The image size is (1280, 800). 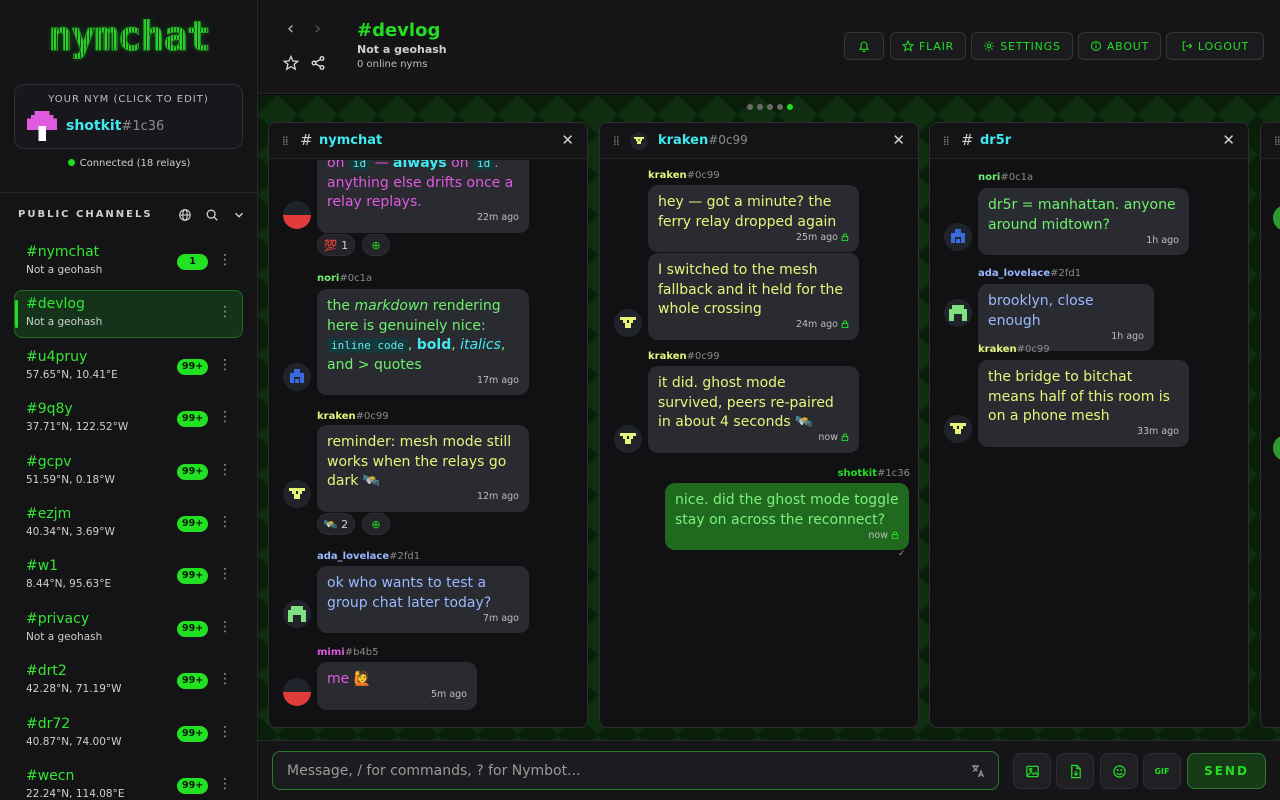 I want to click on flair-button: FLAIR, so click(x=928, y=46).